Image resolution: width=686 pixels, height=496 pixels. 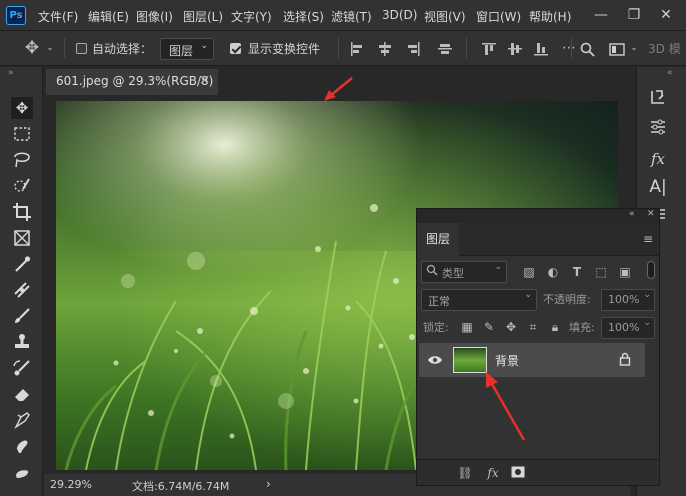 I want to click on styles-panel-button: fx, so click(x=658, y=159).